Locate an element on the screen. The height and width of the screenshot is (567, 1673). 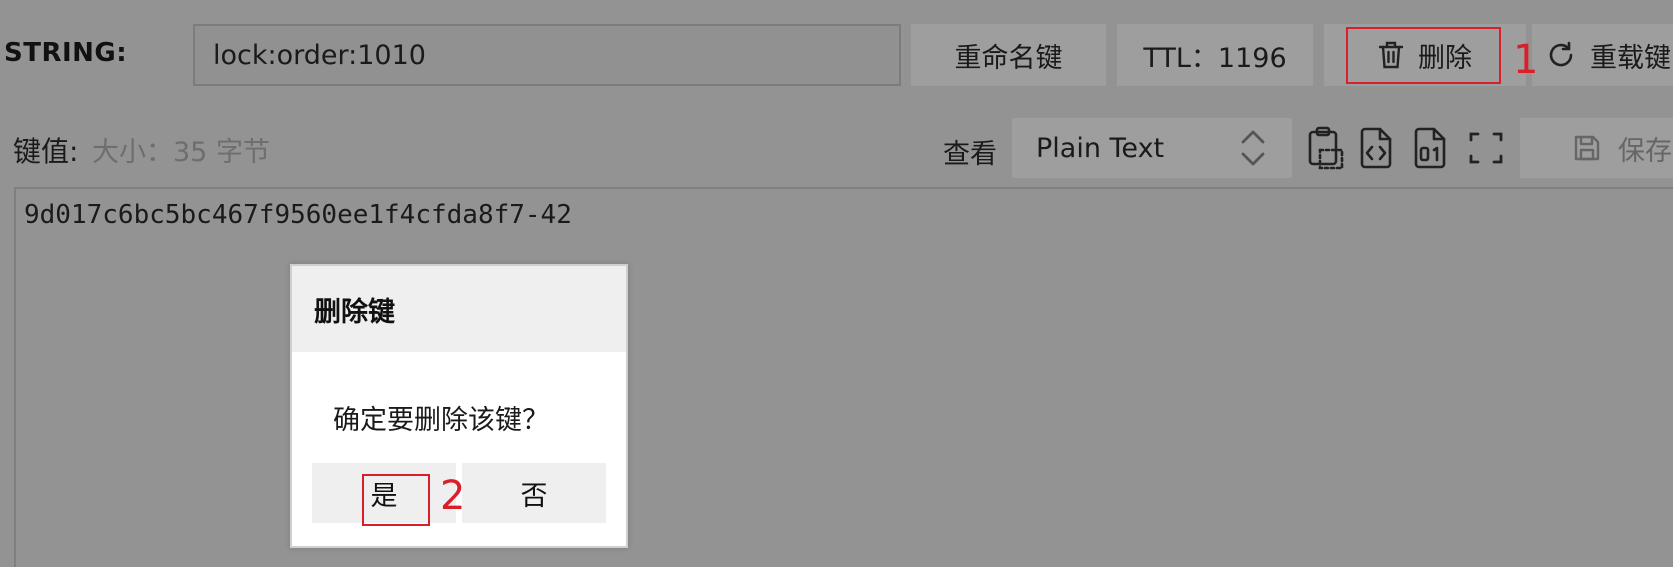
confirm-no-label: 否 is located at coordinates (534, 496).